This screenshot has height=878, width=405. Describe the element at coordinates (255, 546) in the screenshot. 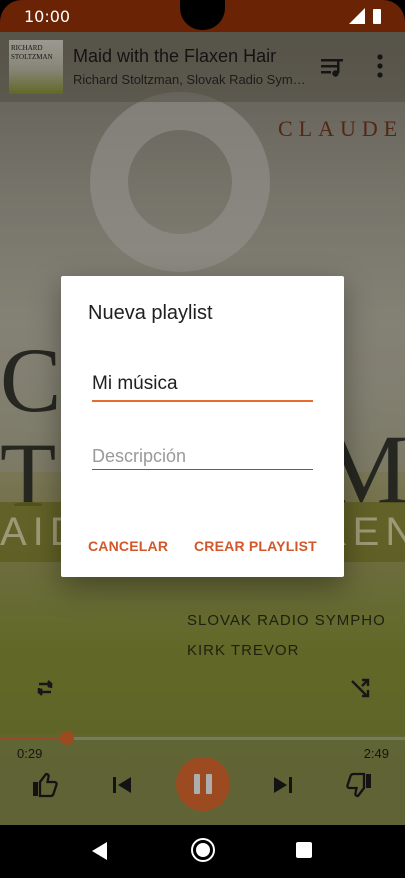

I see `create-playlist-button: CREAR PLAYLIST` at that location.